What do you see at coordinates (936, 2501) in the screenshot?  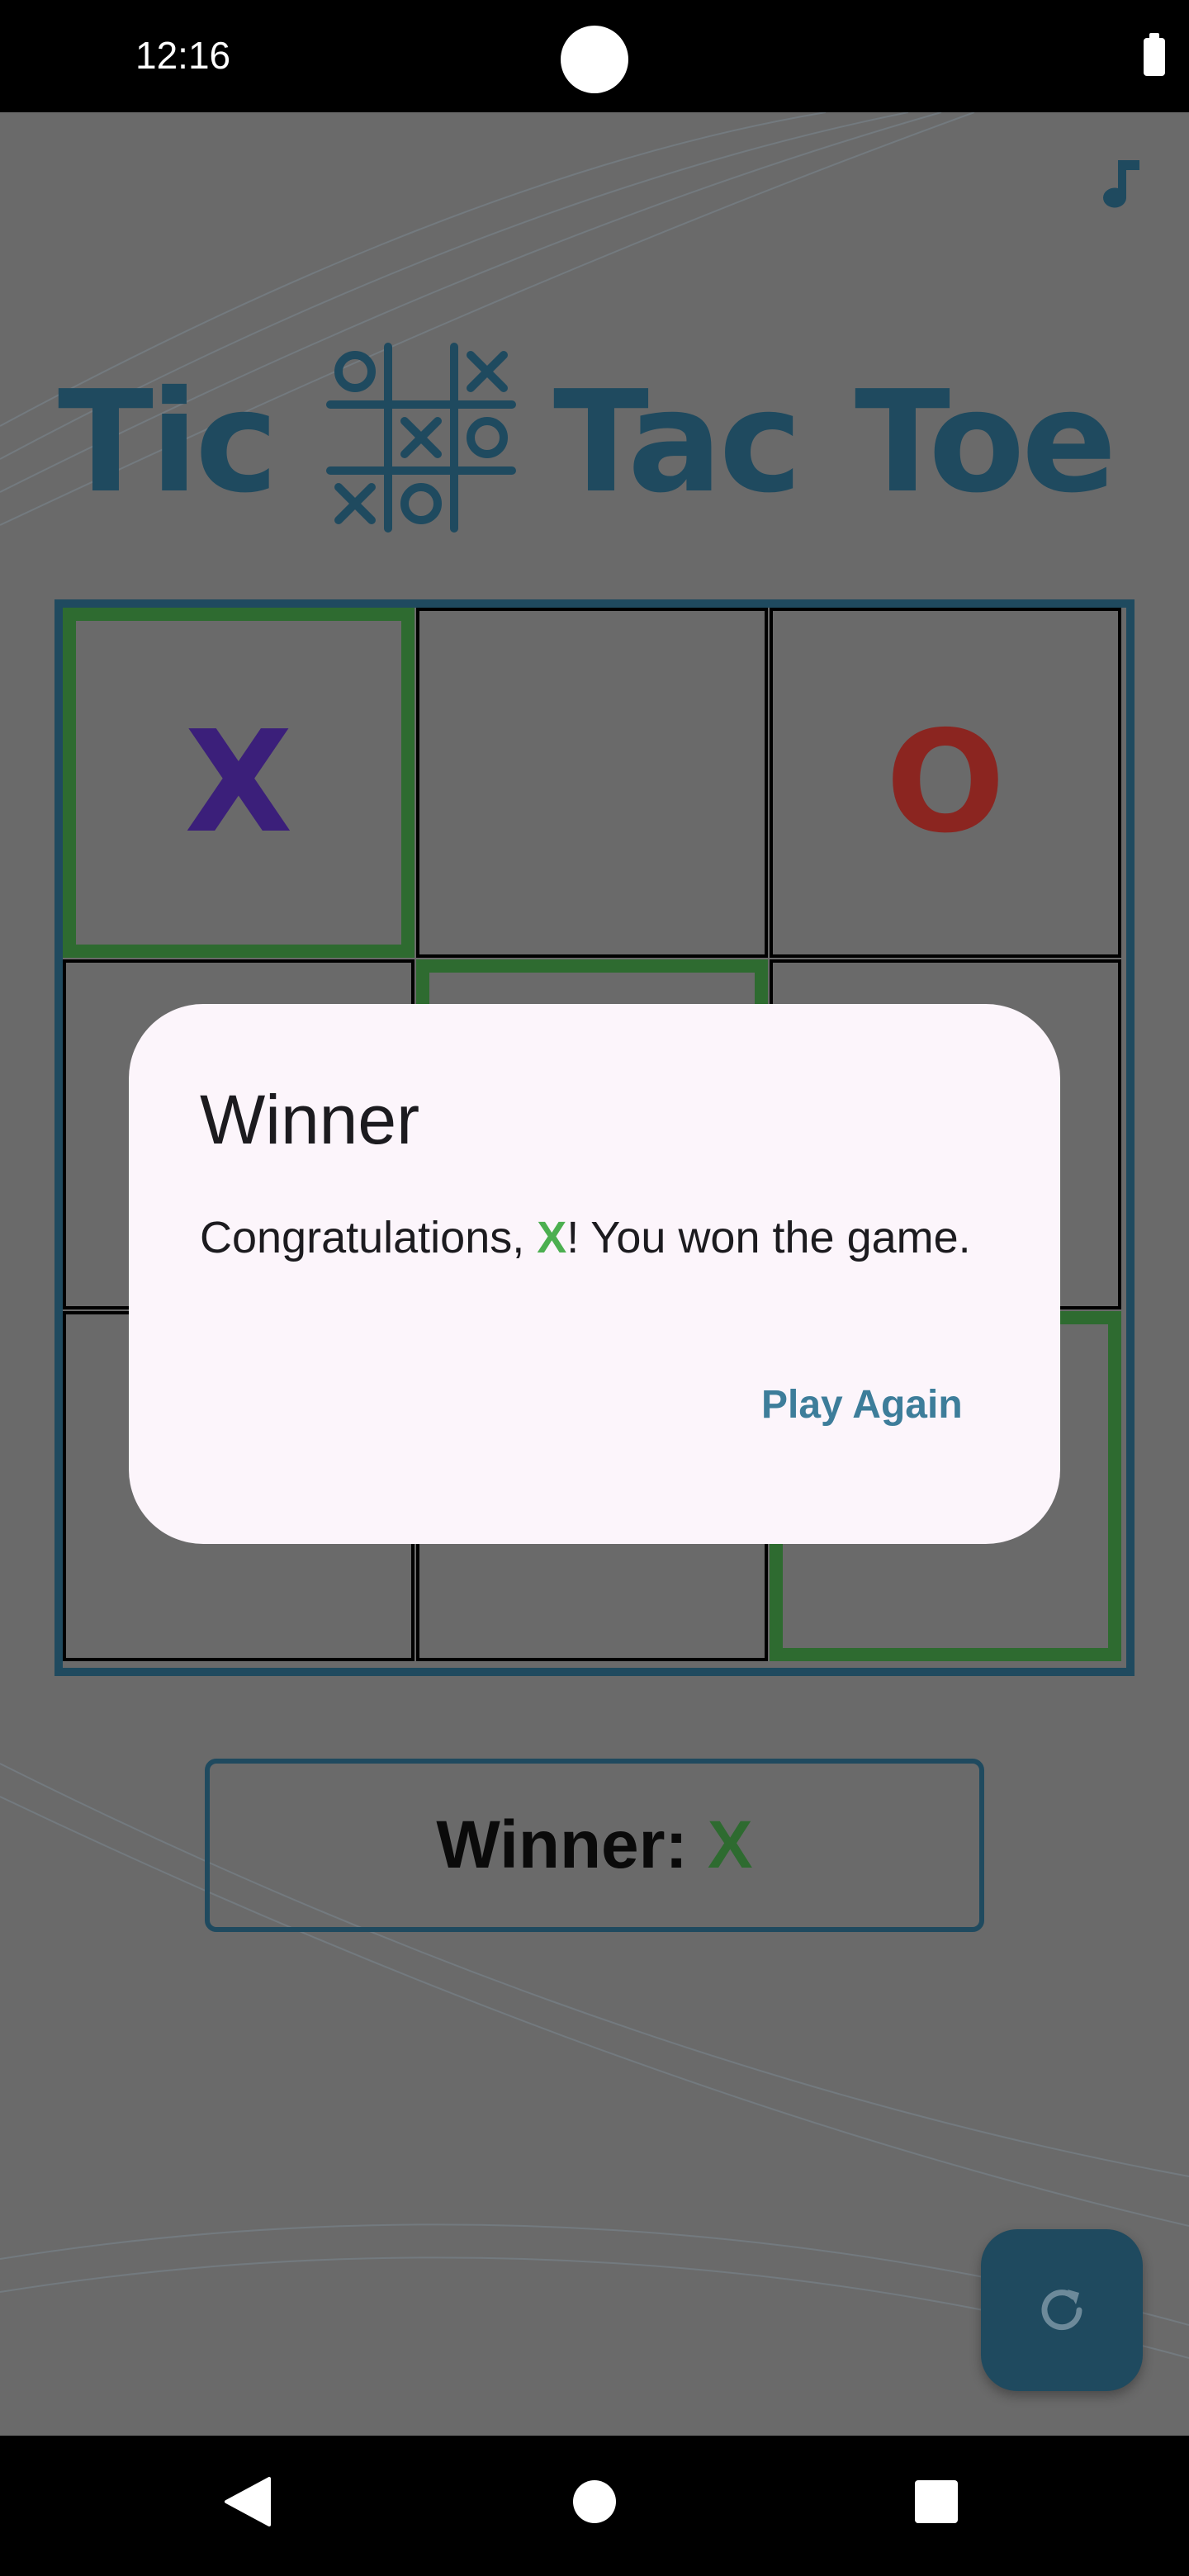 I see `recents-icon` at bounding box center [936, 2501].